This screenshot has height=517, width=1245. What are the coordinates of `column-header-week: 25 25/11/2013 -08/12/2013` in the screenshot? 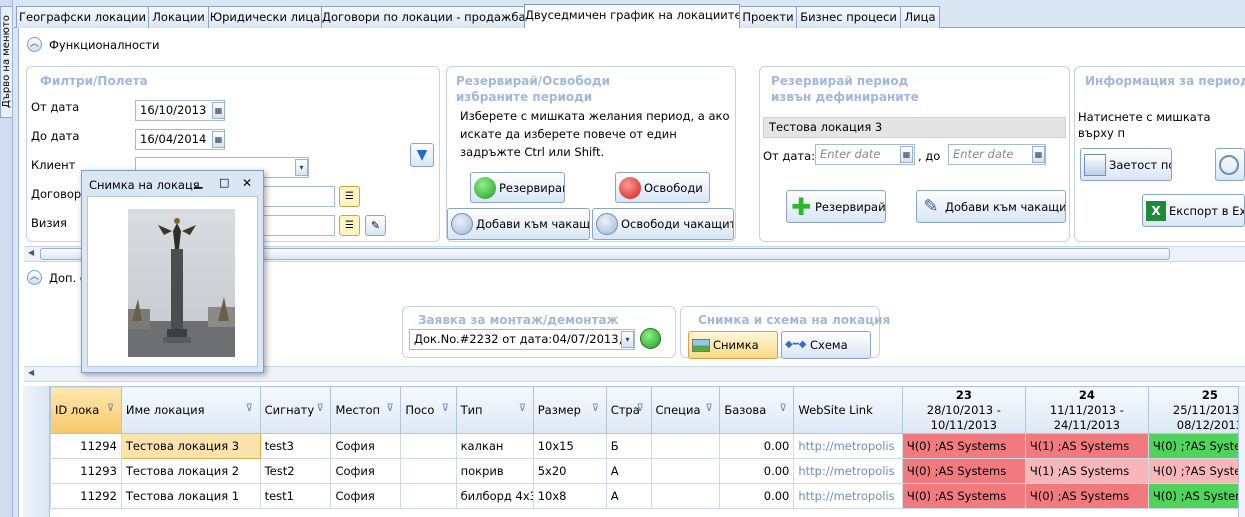 It's located at (1196, 410).